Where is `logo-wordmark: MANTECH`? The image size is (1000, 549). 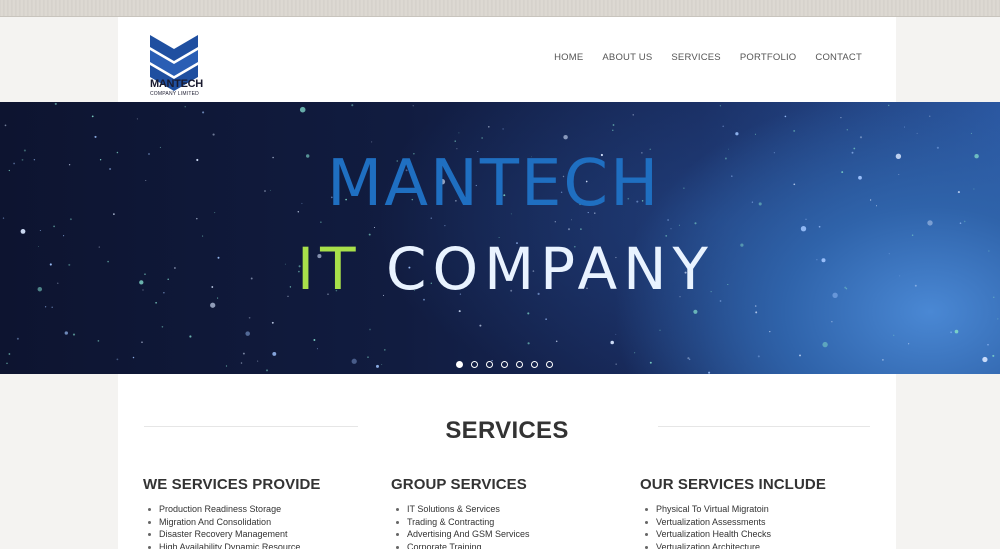
logo-wordmark: MANTECH is located at coordinates (176, 84).